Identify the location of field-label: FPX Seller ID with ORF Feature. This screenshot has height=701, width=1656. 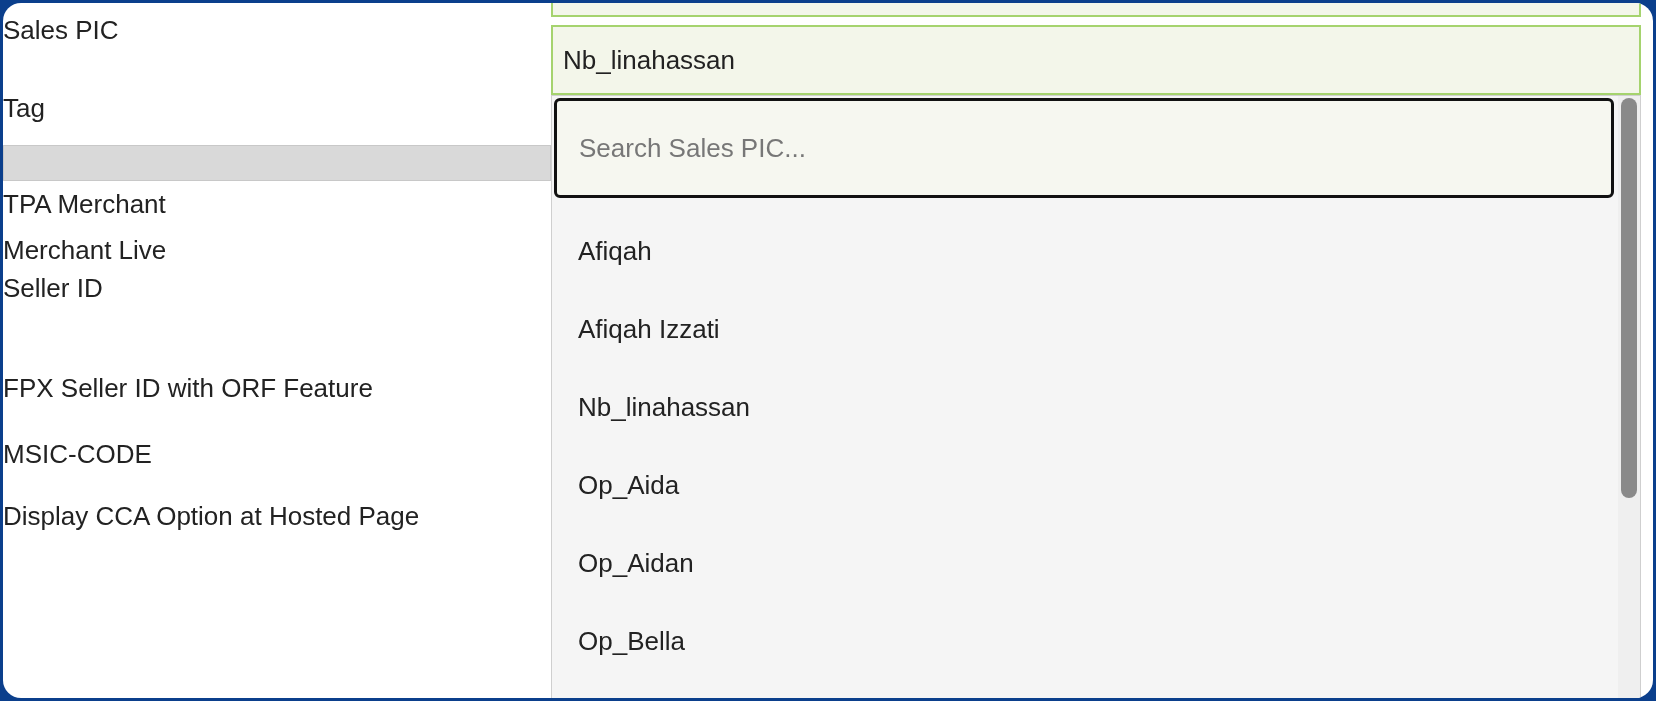
(188, 388).